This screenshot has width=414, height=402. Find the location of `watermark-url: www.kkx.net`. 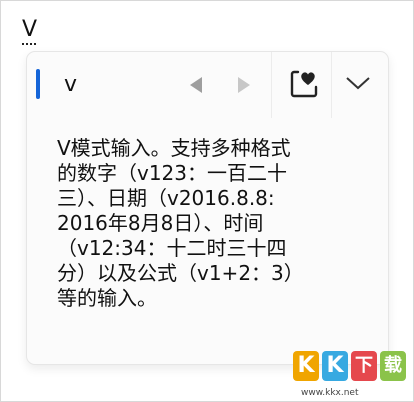

watermark-url: www.kkx.net is located at coordinates (330, 393).